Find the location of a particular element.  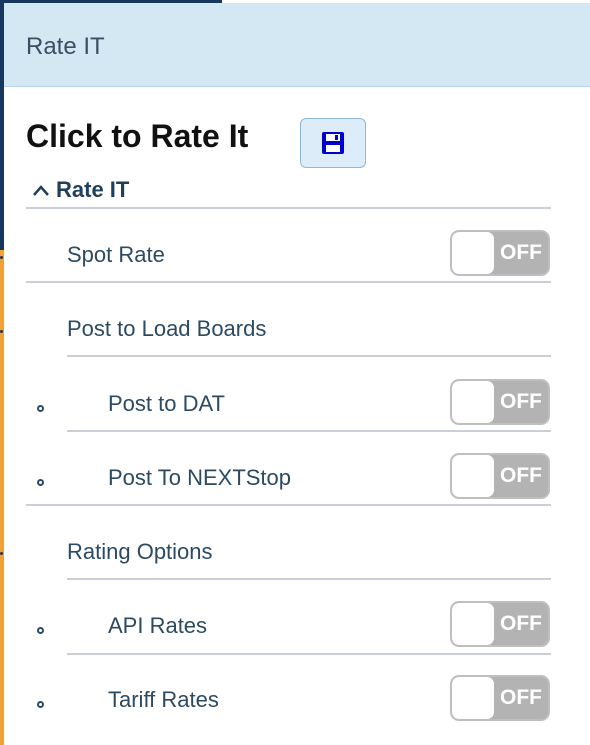

save-icon is located at coordinates (333, 143).